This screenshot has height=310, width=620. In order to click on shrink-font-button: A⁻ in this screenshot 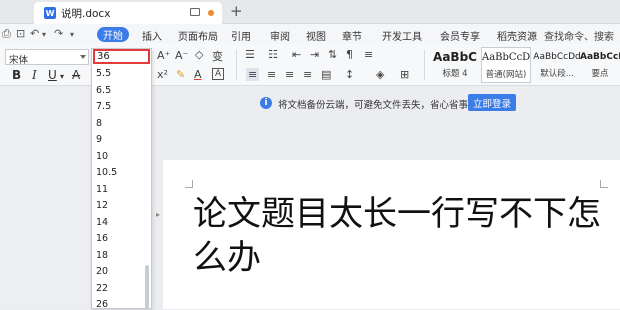, I will do `click(181, 55)`.